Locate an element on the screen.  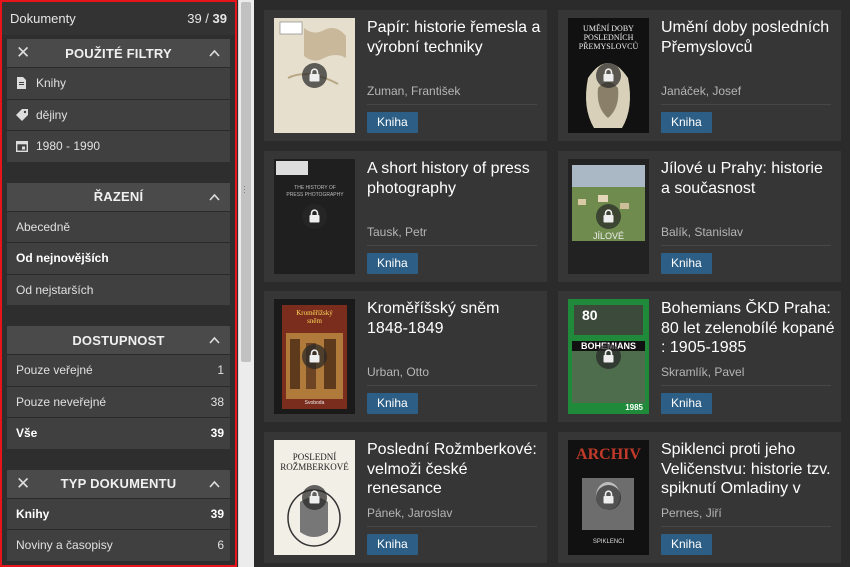
document-author: Tausk, Petr is located at coordinates (397, 232).